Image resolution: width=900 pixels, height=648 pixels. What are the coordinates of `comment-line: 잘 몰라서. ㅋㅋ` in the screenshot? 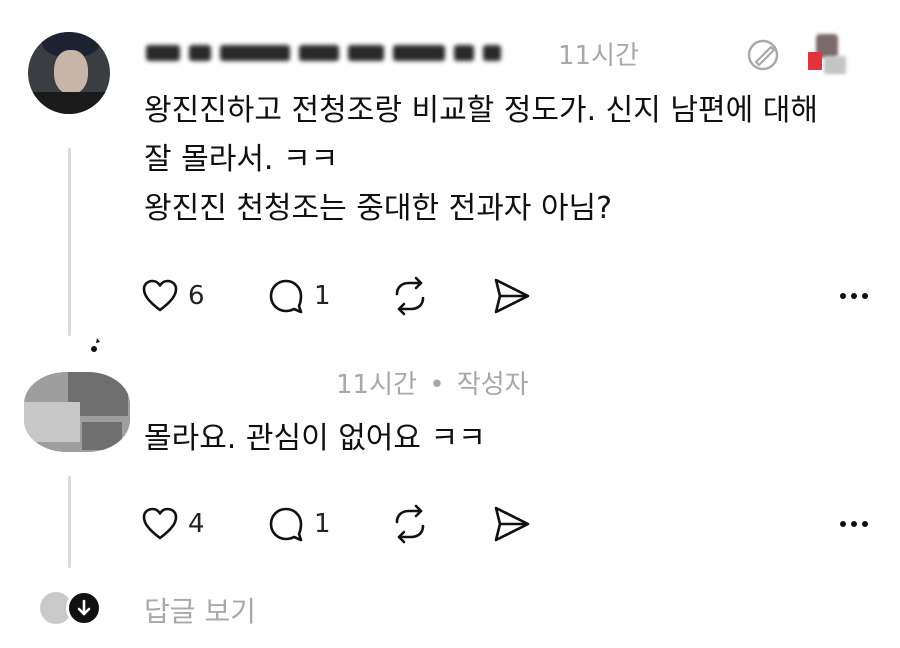 It's located at (241, 159).